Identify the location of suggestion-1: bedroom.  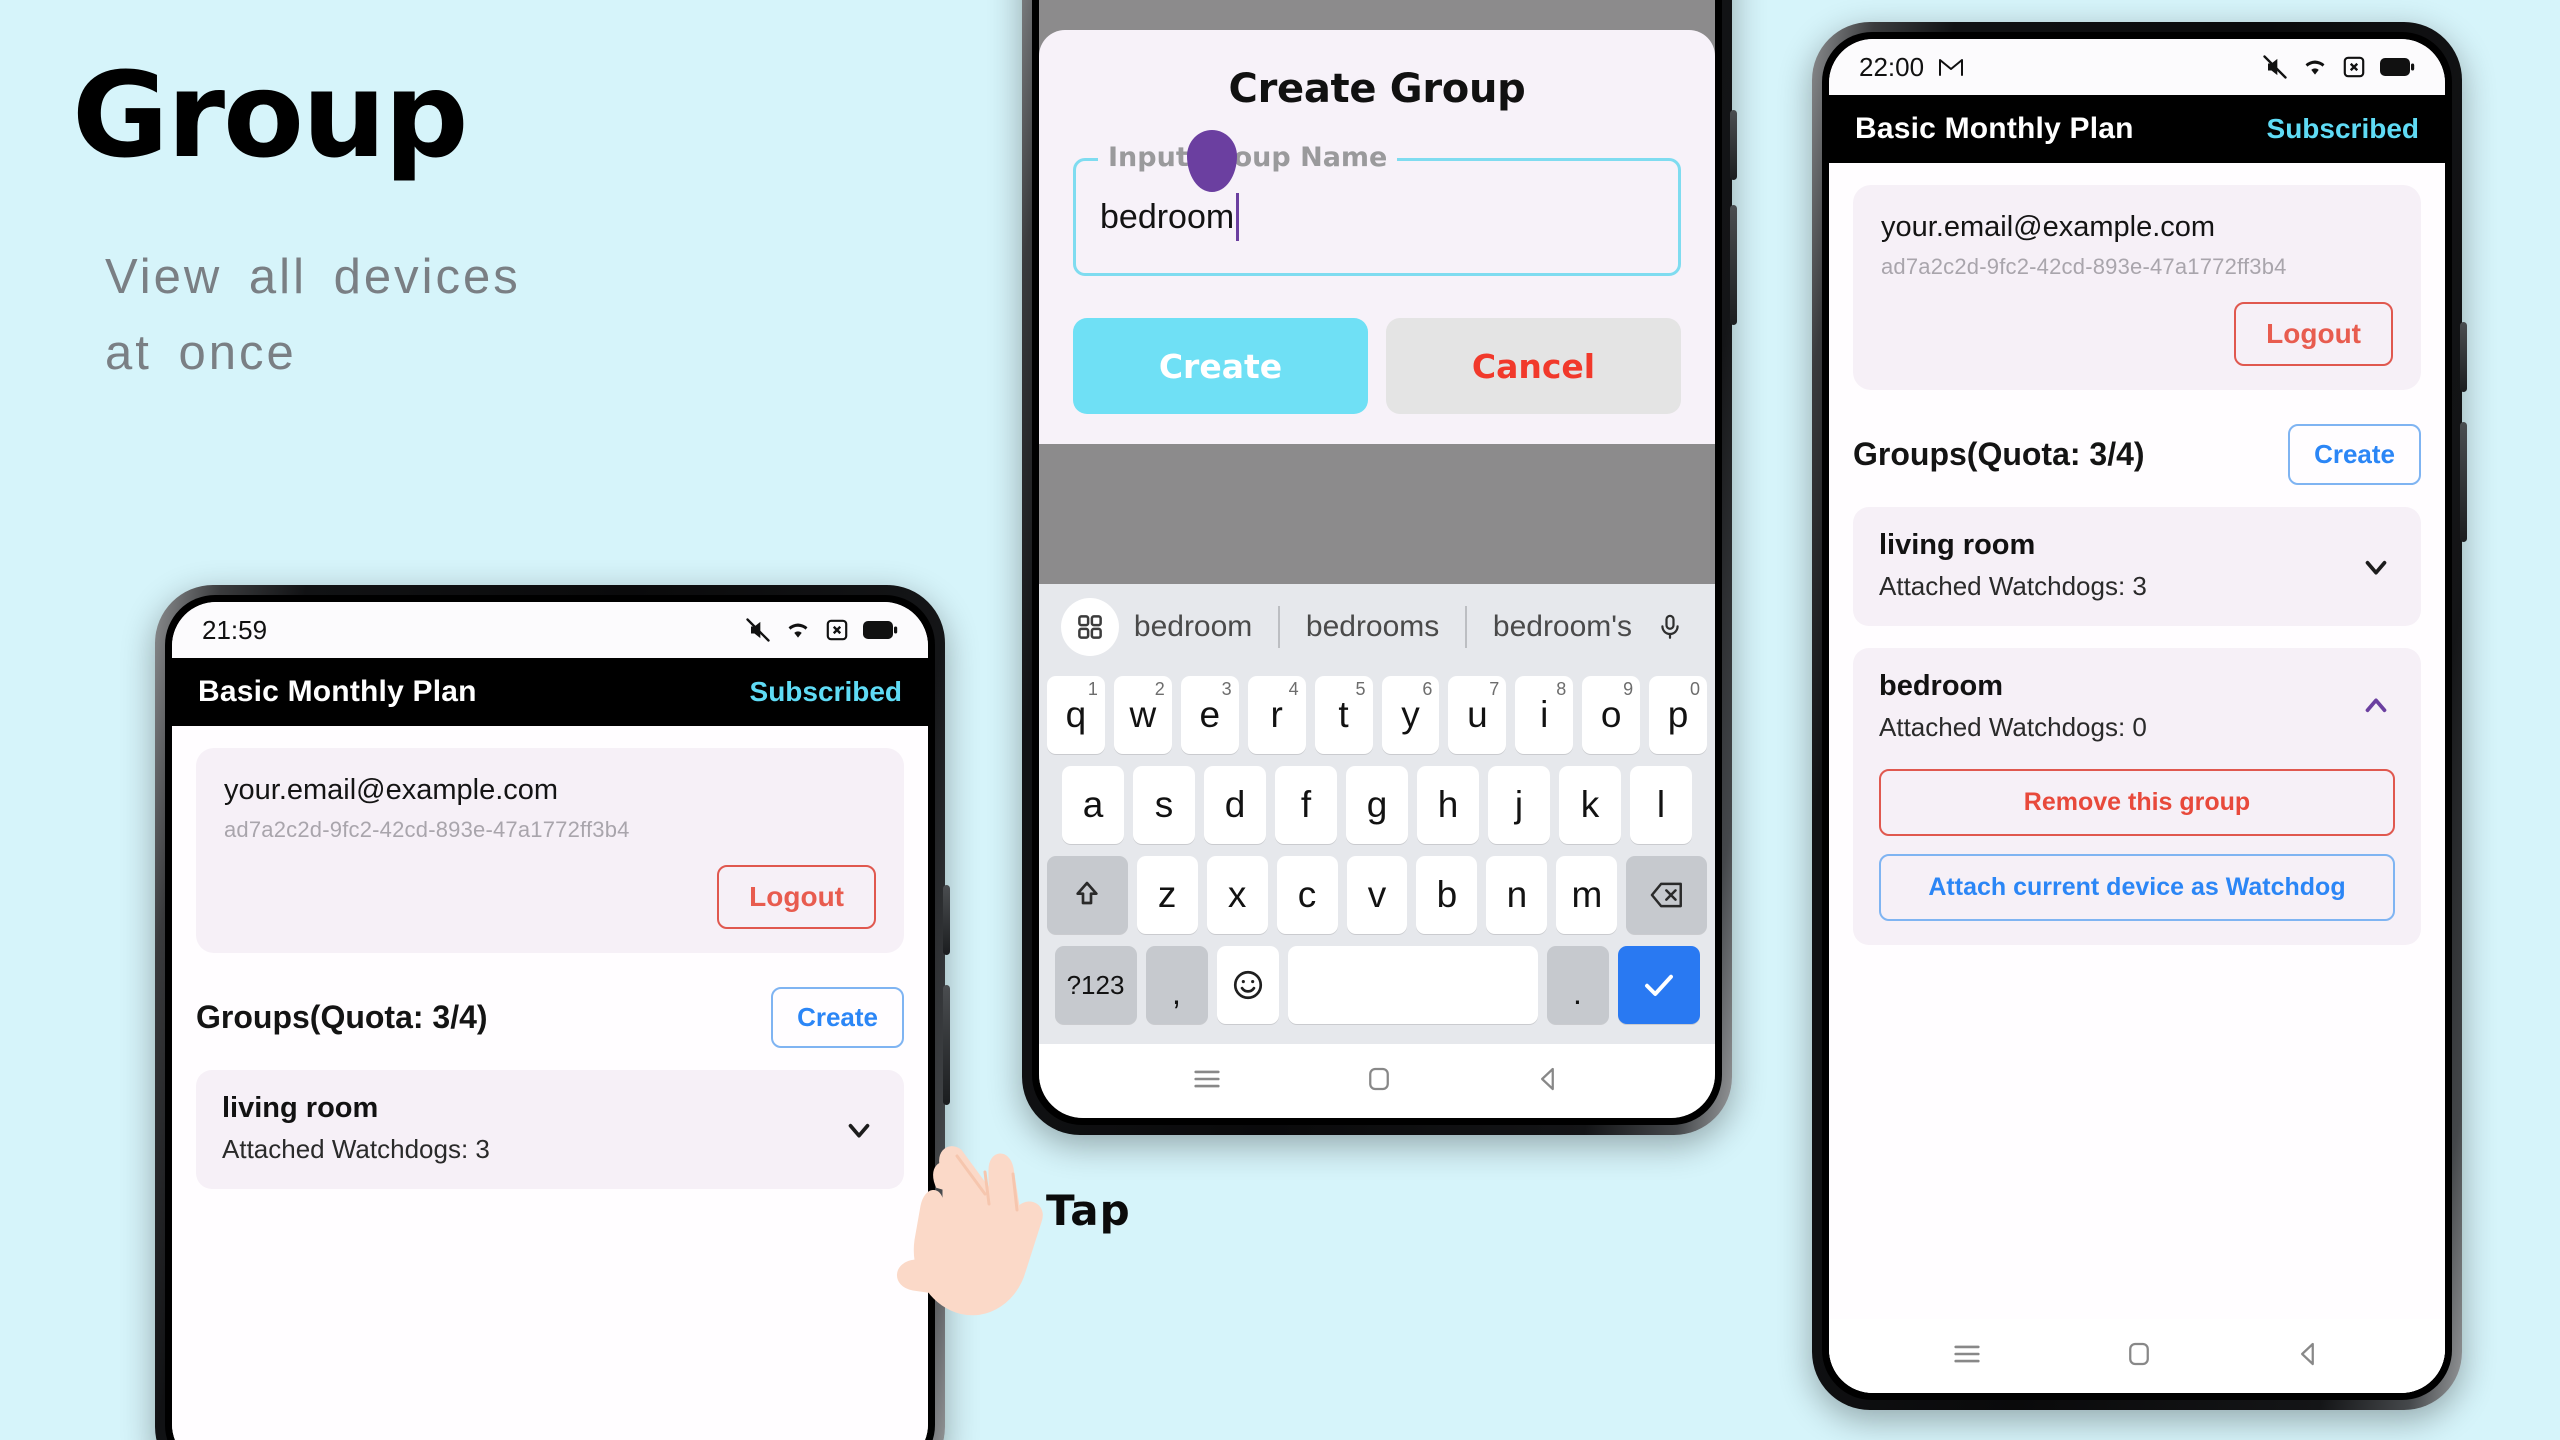
(1193, 627).